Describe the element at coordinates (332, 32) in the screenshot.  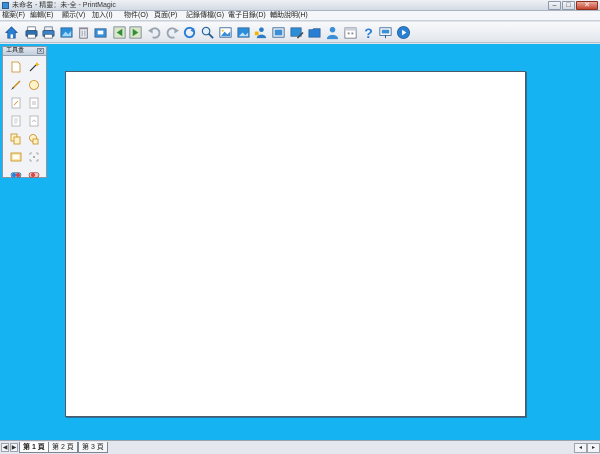
I see `person-icon` at that location.